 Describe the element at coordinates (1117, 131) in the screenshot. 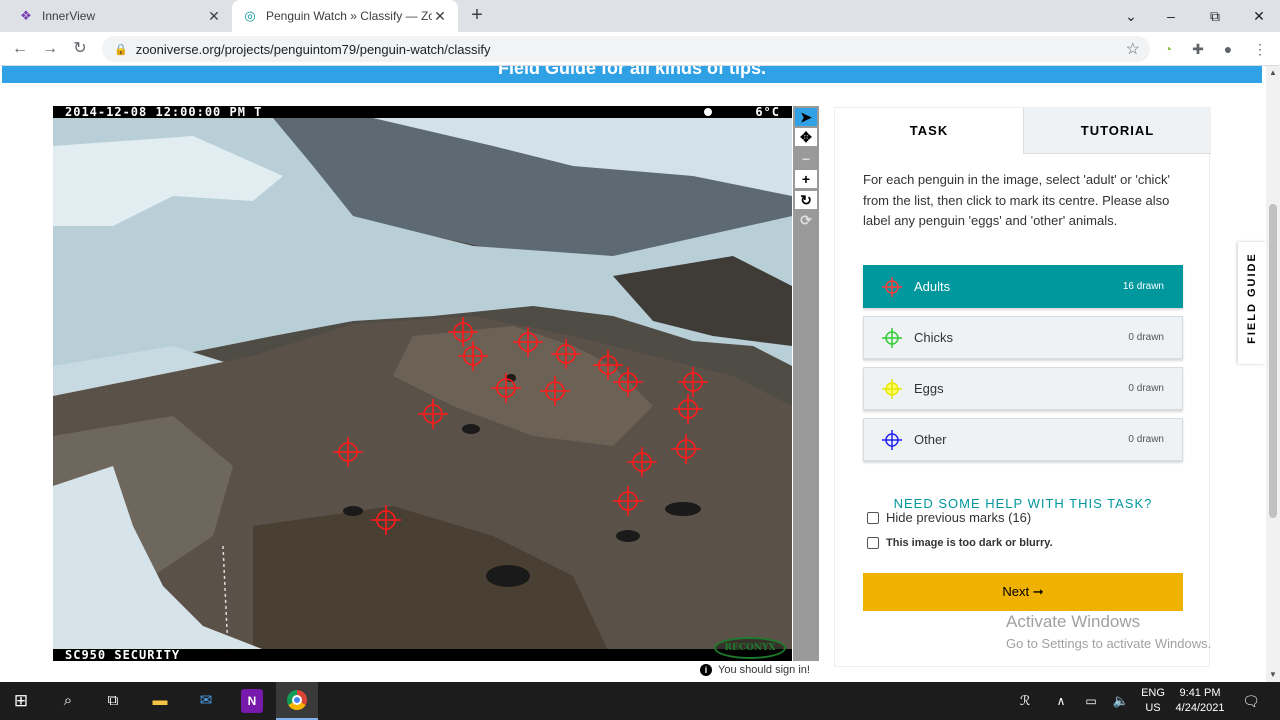

I see `tab-tutorial: TUTORIAL` at that location.